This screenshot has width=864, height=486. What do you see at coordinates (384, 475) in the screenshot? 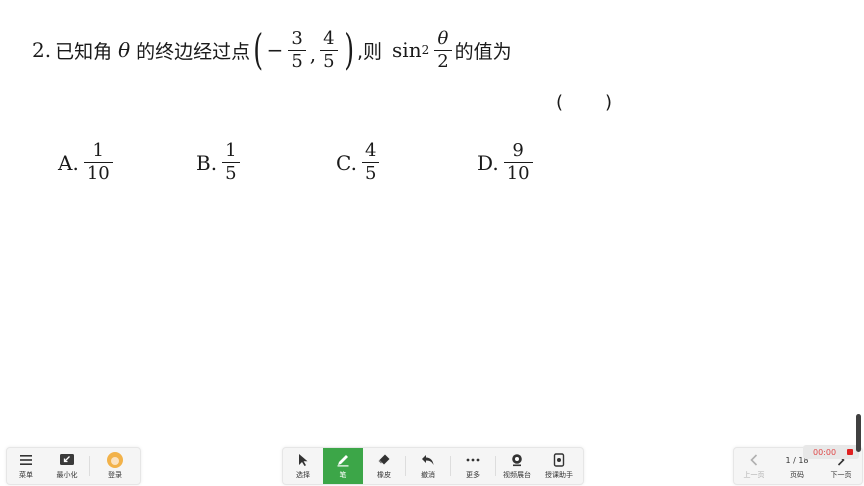
I see `eraser-label: 橡皮` at bounding box center [384, 475].